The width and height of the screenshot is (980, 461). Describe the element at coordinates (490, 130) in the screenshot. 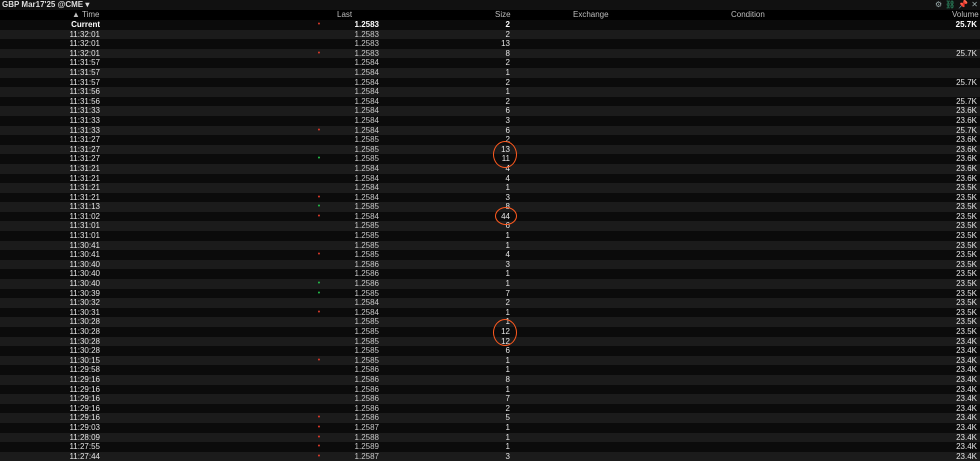

I see `table-row: • 11:31:33 1.2584 6 25.7K` at that location.